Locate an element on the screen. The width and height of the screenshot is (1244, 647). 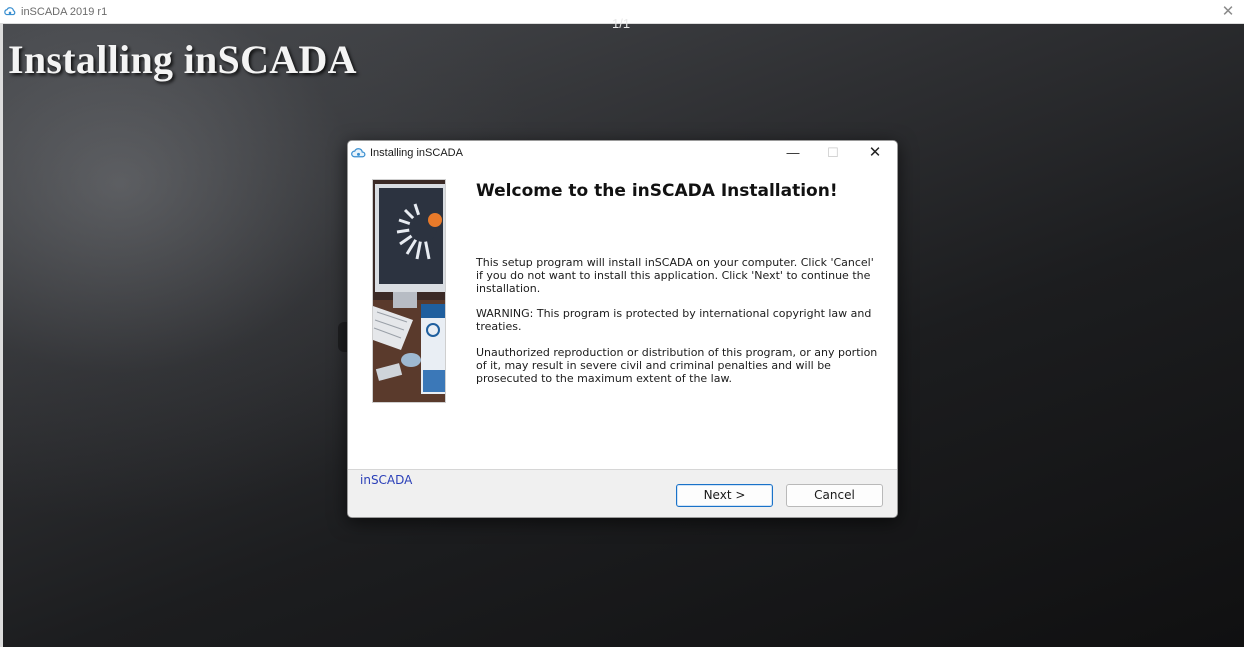
cancel-button: Cancel is located at coordinates (834, 495).